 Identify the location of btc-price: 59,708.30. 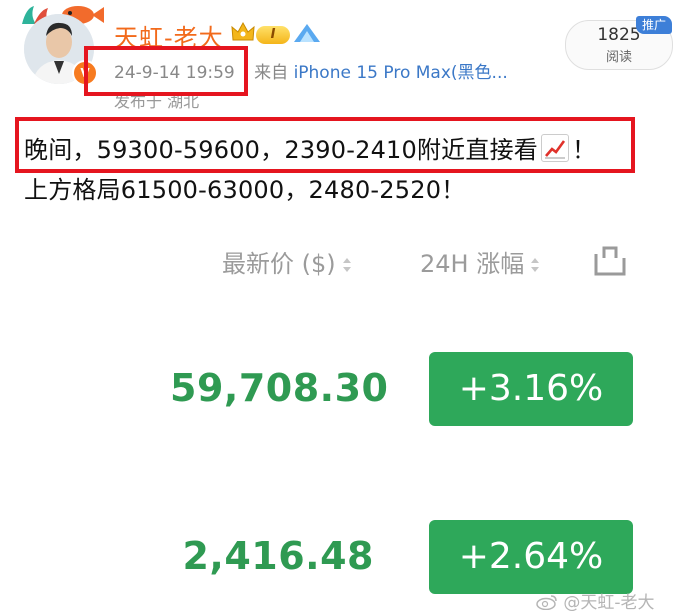
(279, 388).